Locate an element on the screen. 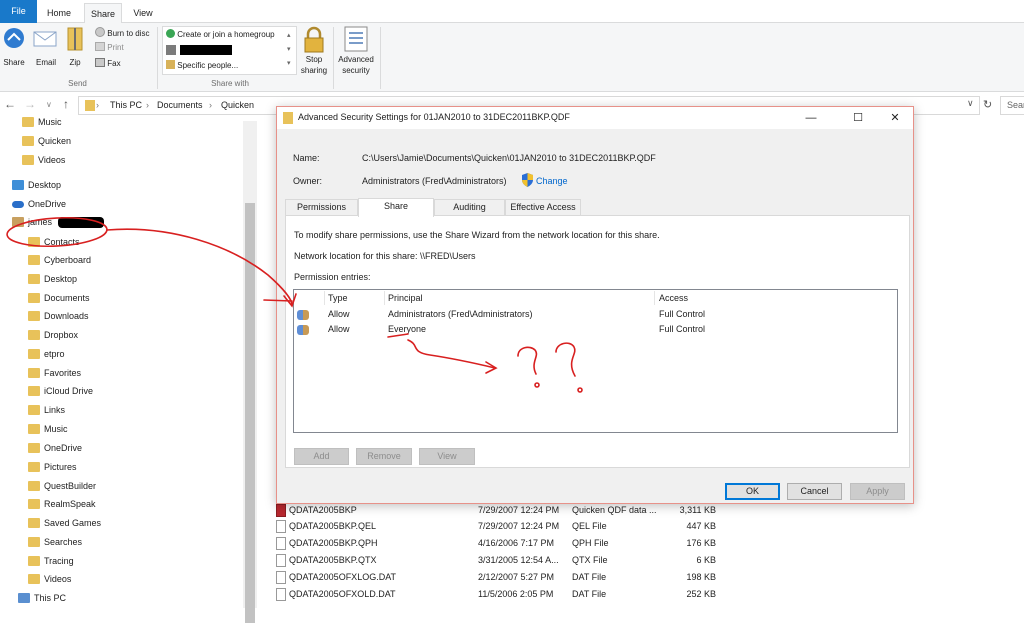  gallery-scroll-arrows: ▴ ▾ ▾ is located at coordinates (289, 50).